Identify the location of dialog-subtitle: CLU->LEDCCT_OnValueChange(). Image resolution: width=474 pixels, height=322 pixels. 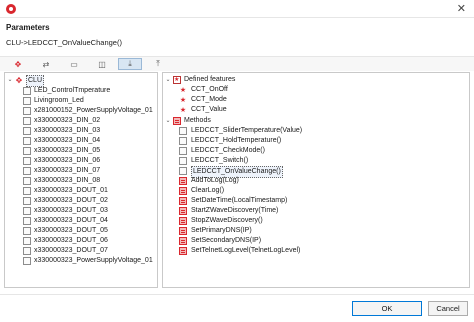
(64, 42).